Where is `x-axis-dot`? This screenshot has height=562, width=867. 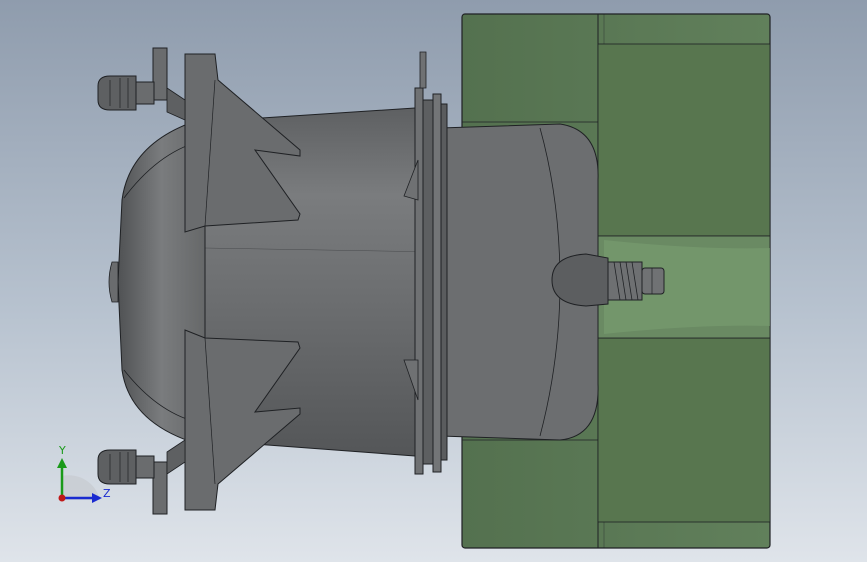
x-axis-dot is located at coordinates (62, 498).